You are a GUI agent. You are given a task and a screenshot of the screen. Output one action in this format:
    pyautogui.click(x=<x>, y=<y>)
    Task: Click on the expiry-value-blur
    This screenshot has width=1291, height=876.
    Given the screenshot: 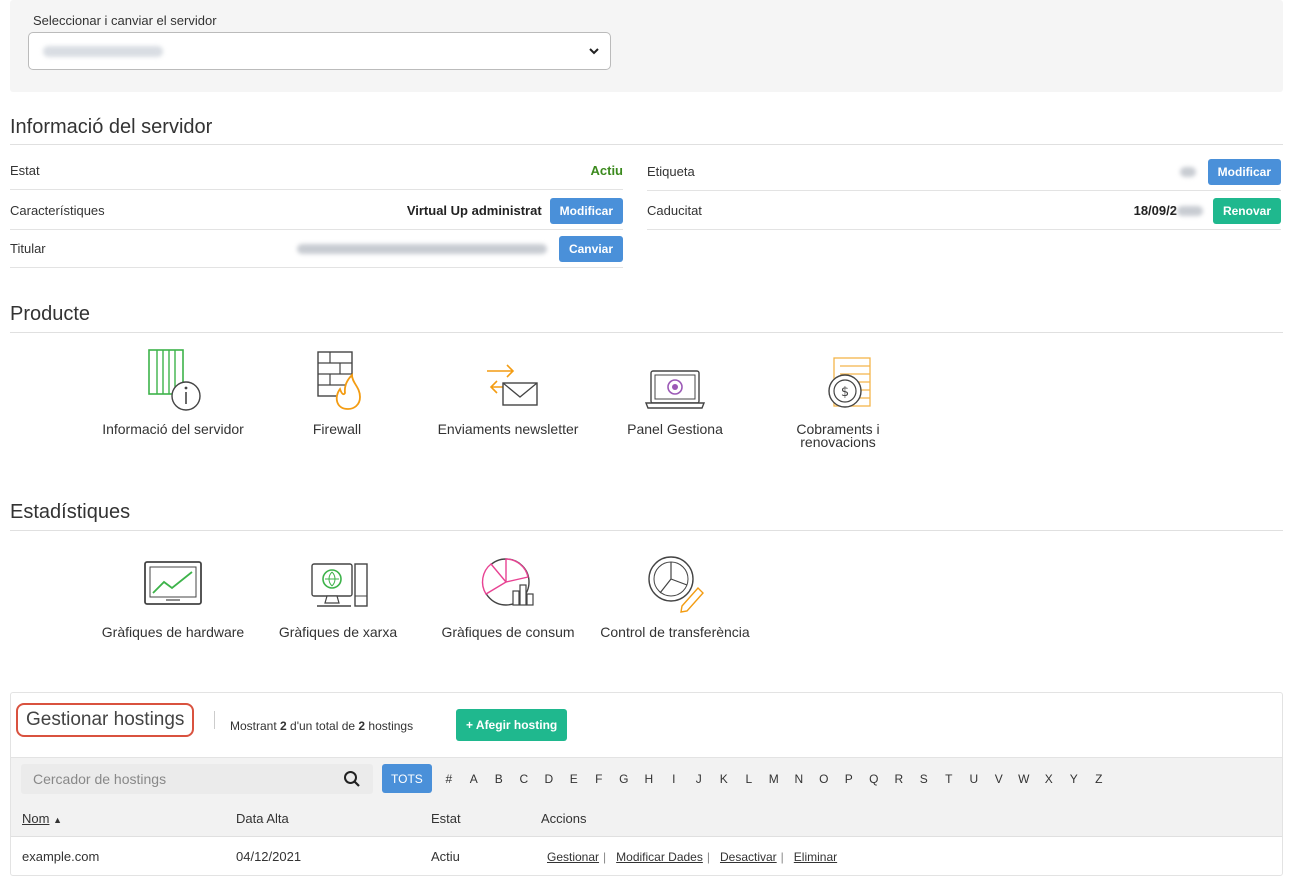 What is the action you would take?
    pyautogui.click(x=1189, y=210)
    